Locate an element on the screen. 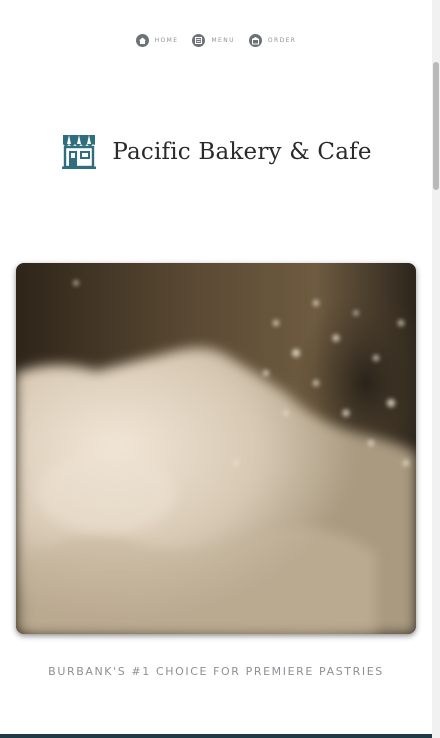  order-icon is located at coordinates (255, 40).